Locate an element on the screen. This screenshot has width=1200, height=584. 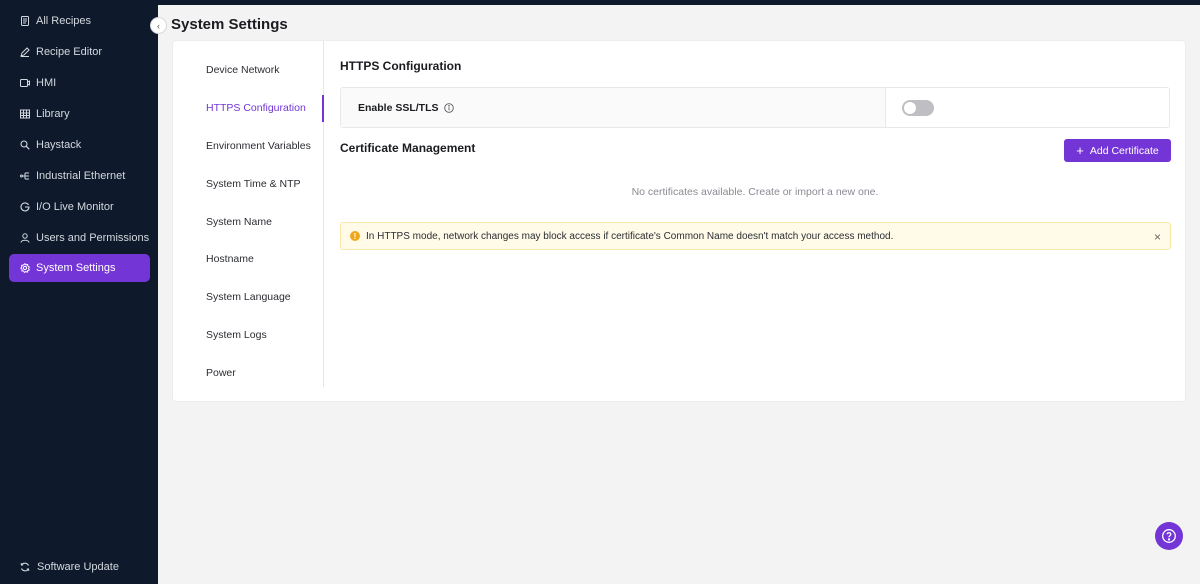
subnav-item-system-name: System Name is located at coordinates (239, 222).